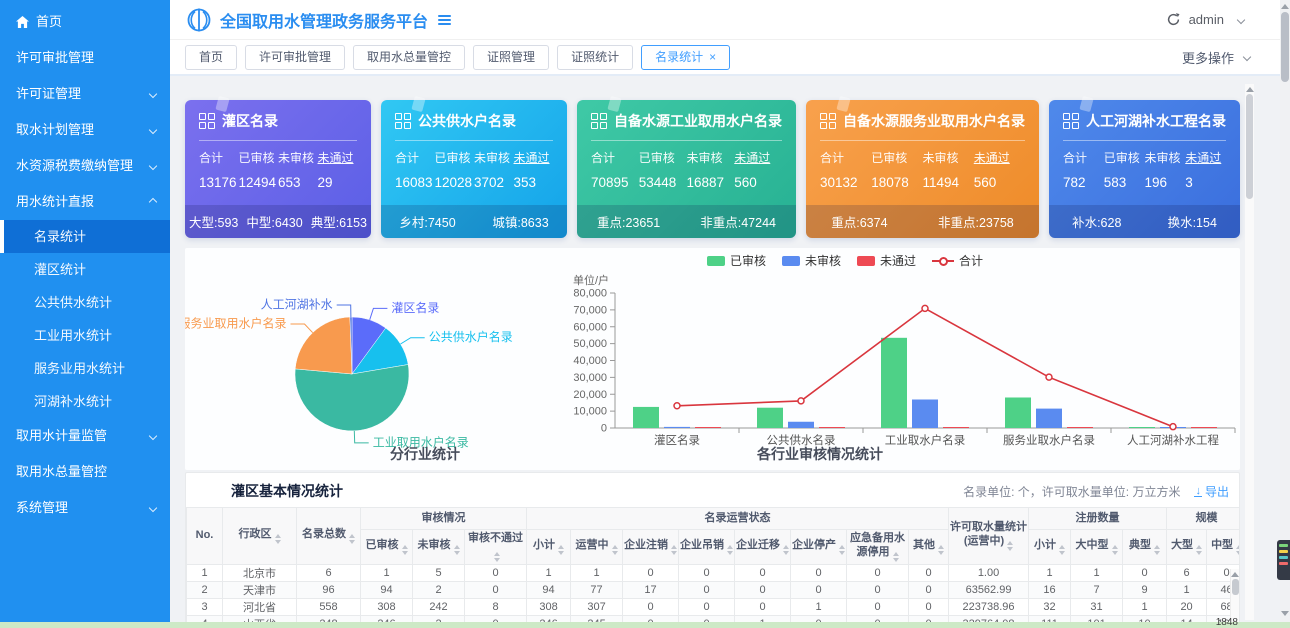 The image size is (1290, 628). What do you see at coordinates (712, 57) in the screenshot?
I see `close-icon: ×` at bounding box center [712, 57].